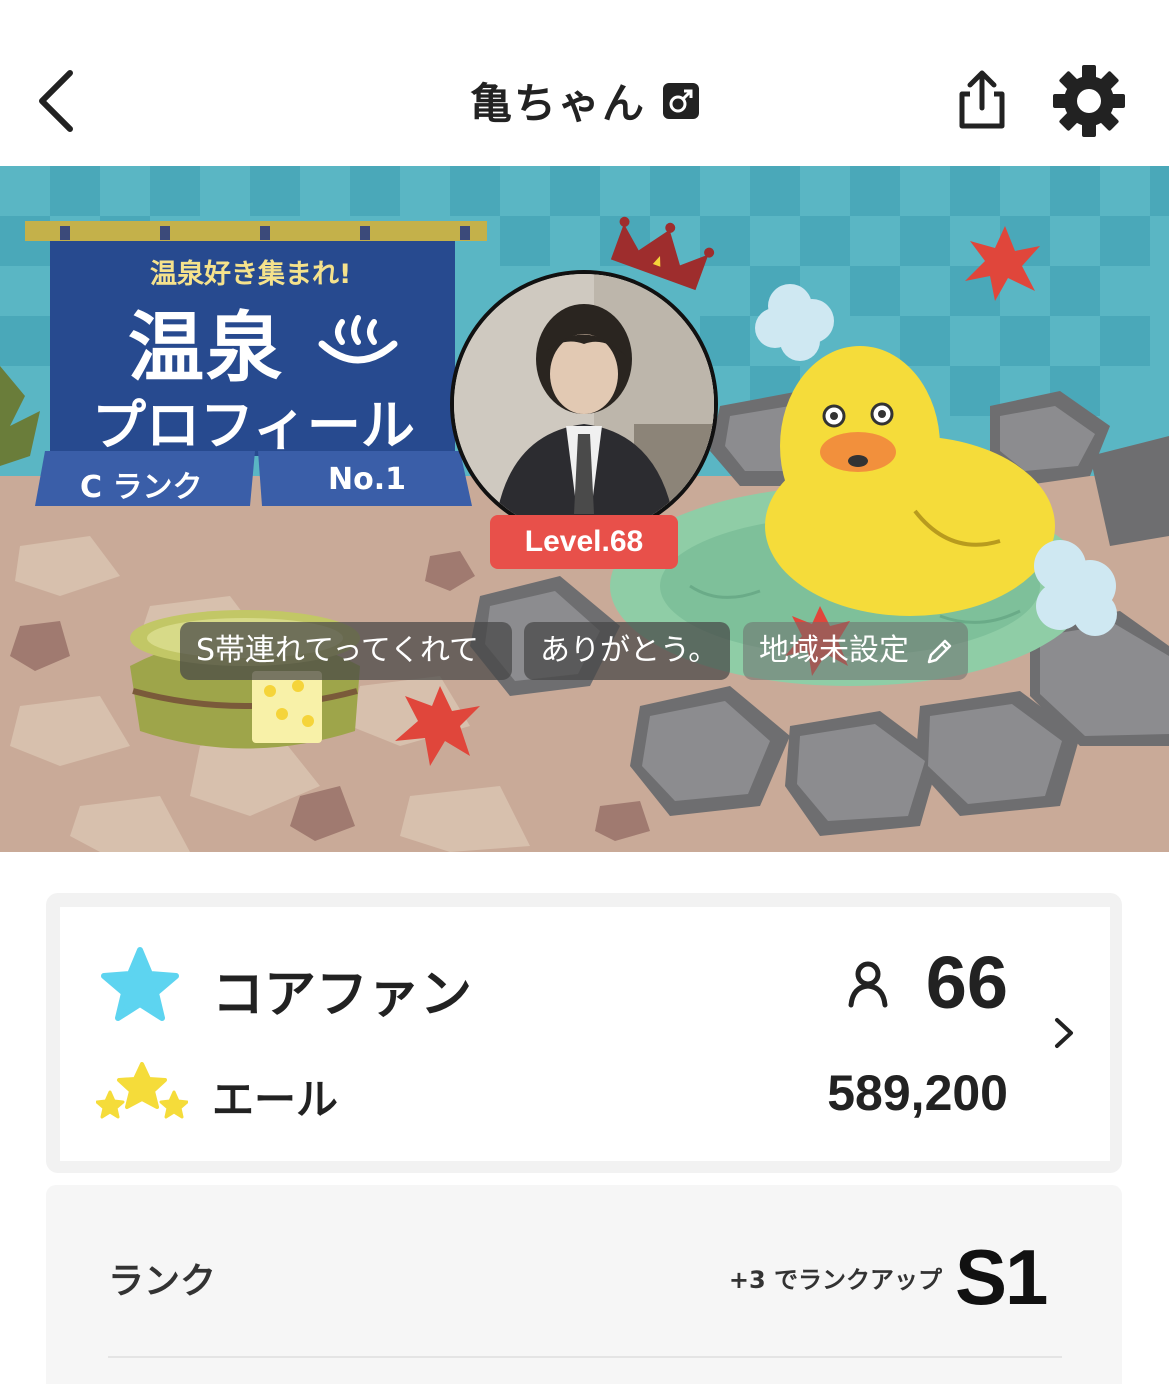 The image size is (1169, 1384). Describe the element at coordinates (917, 1093) in the screenshot. I see `yell-count: 589,200` at that location.